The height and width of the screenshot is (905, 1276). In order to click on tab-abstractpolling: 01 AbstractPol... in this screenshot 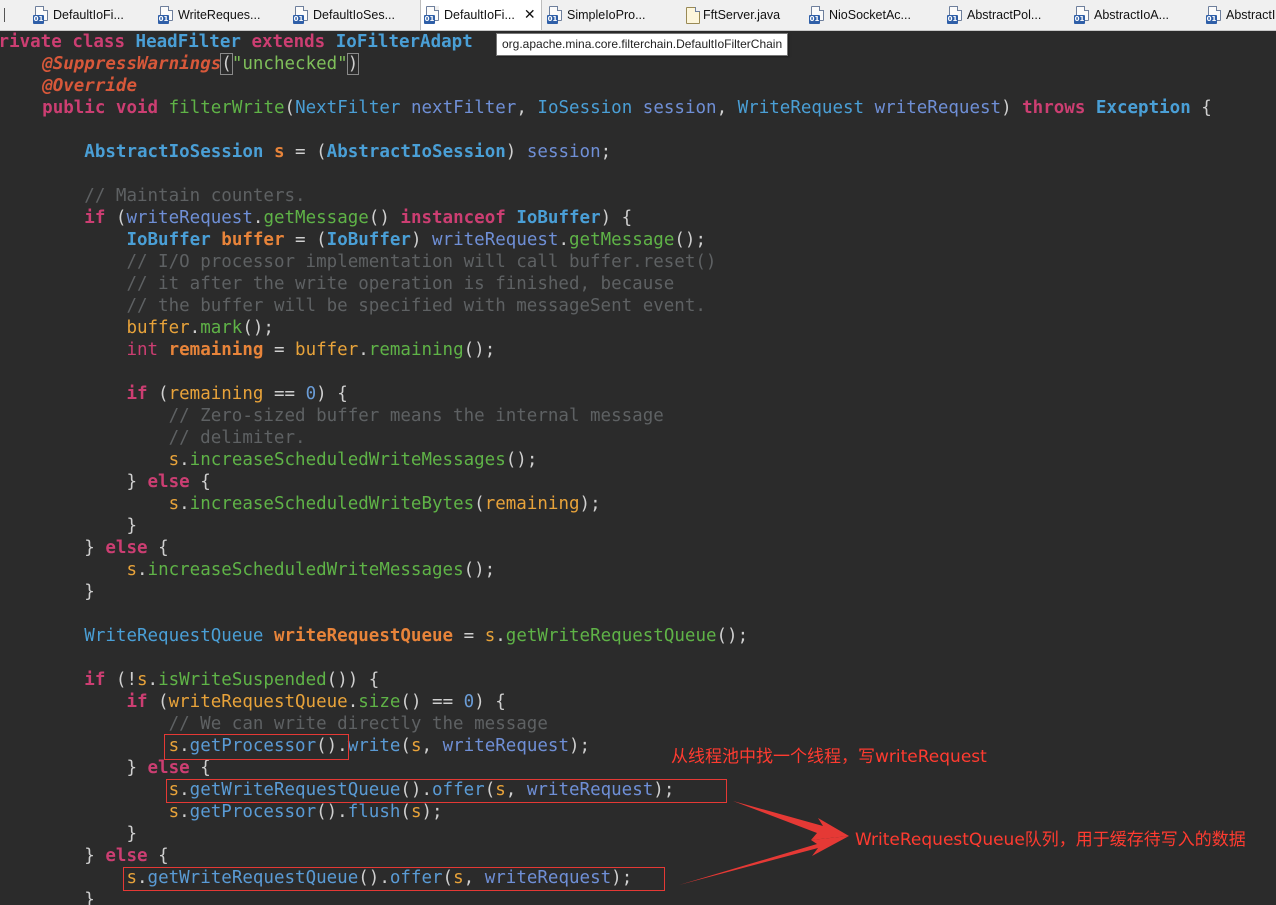, I will do `click(1007, 15)`.